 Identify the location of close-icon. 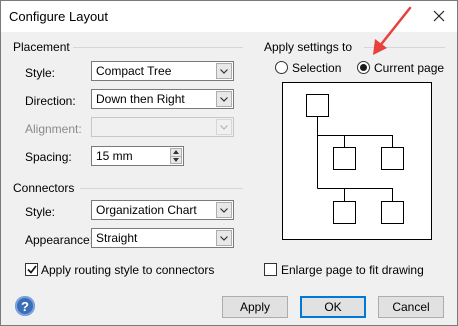
(439, 16).